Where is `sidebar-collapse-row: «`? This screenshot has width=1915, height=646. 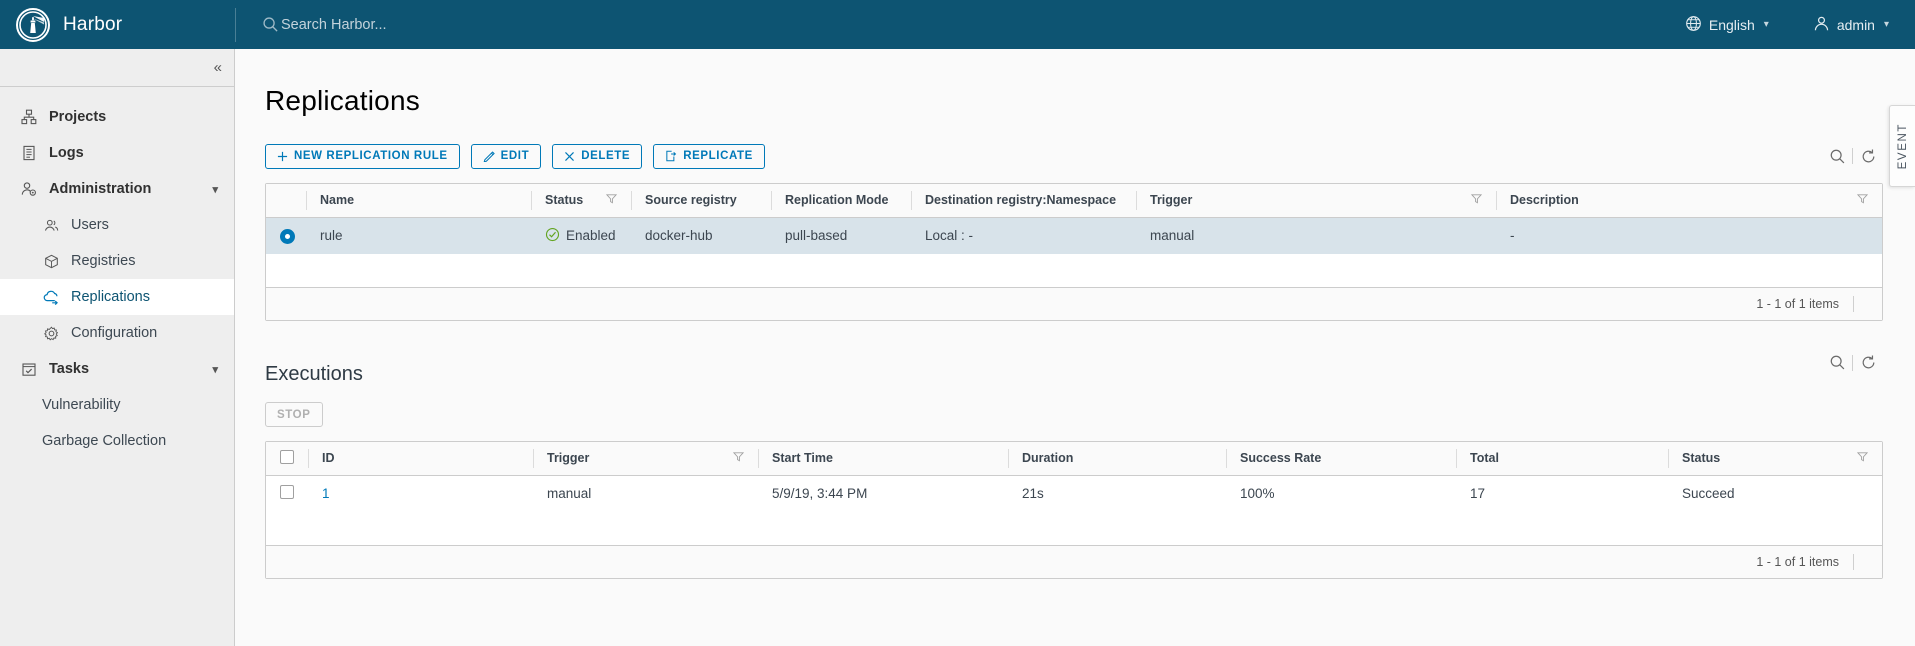
sidebar-collapse-row: « is located at coordinates (117, 68).